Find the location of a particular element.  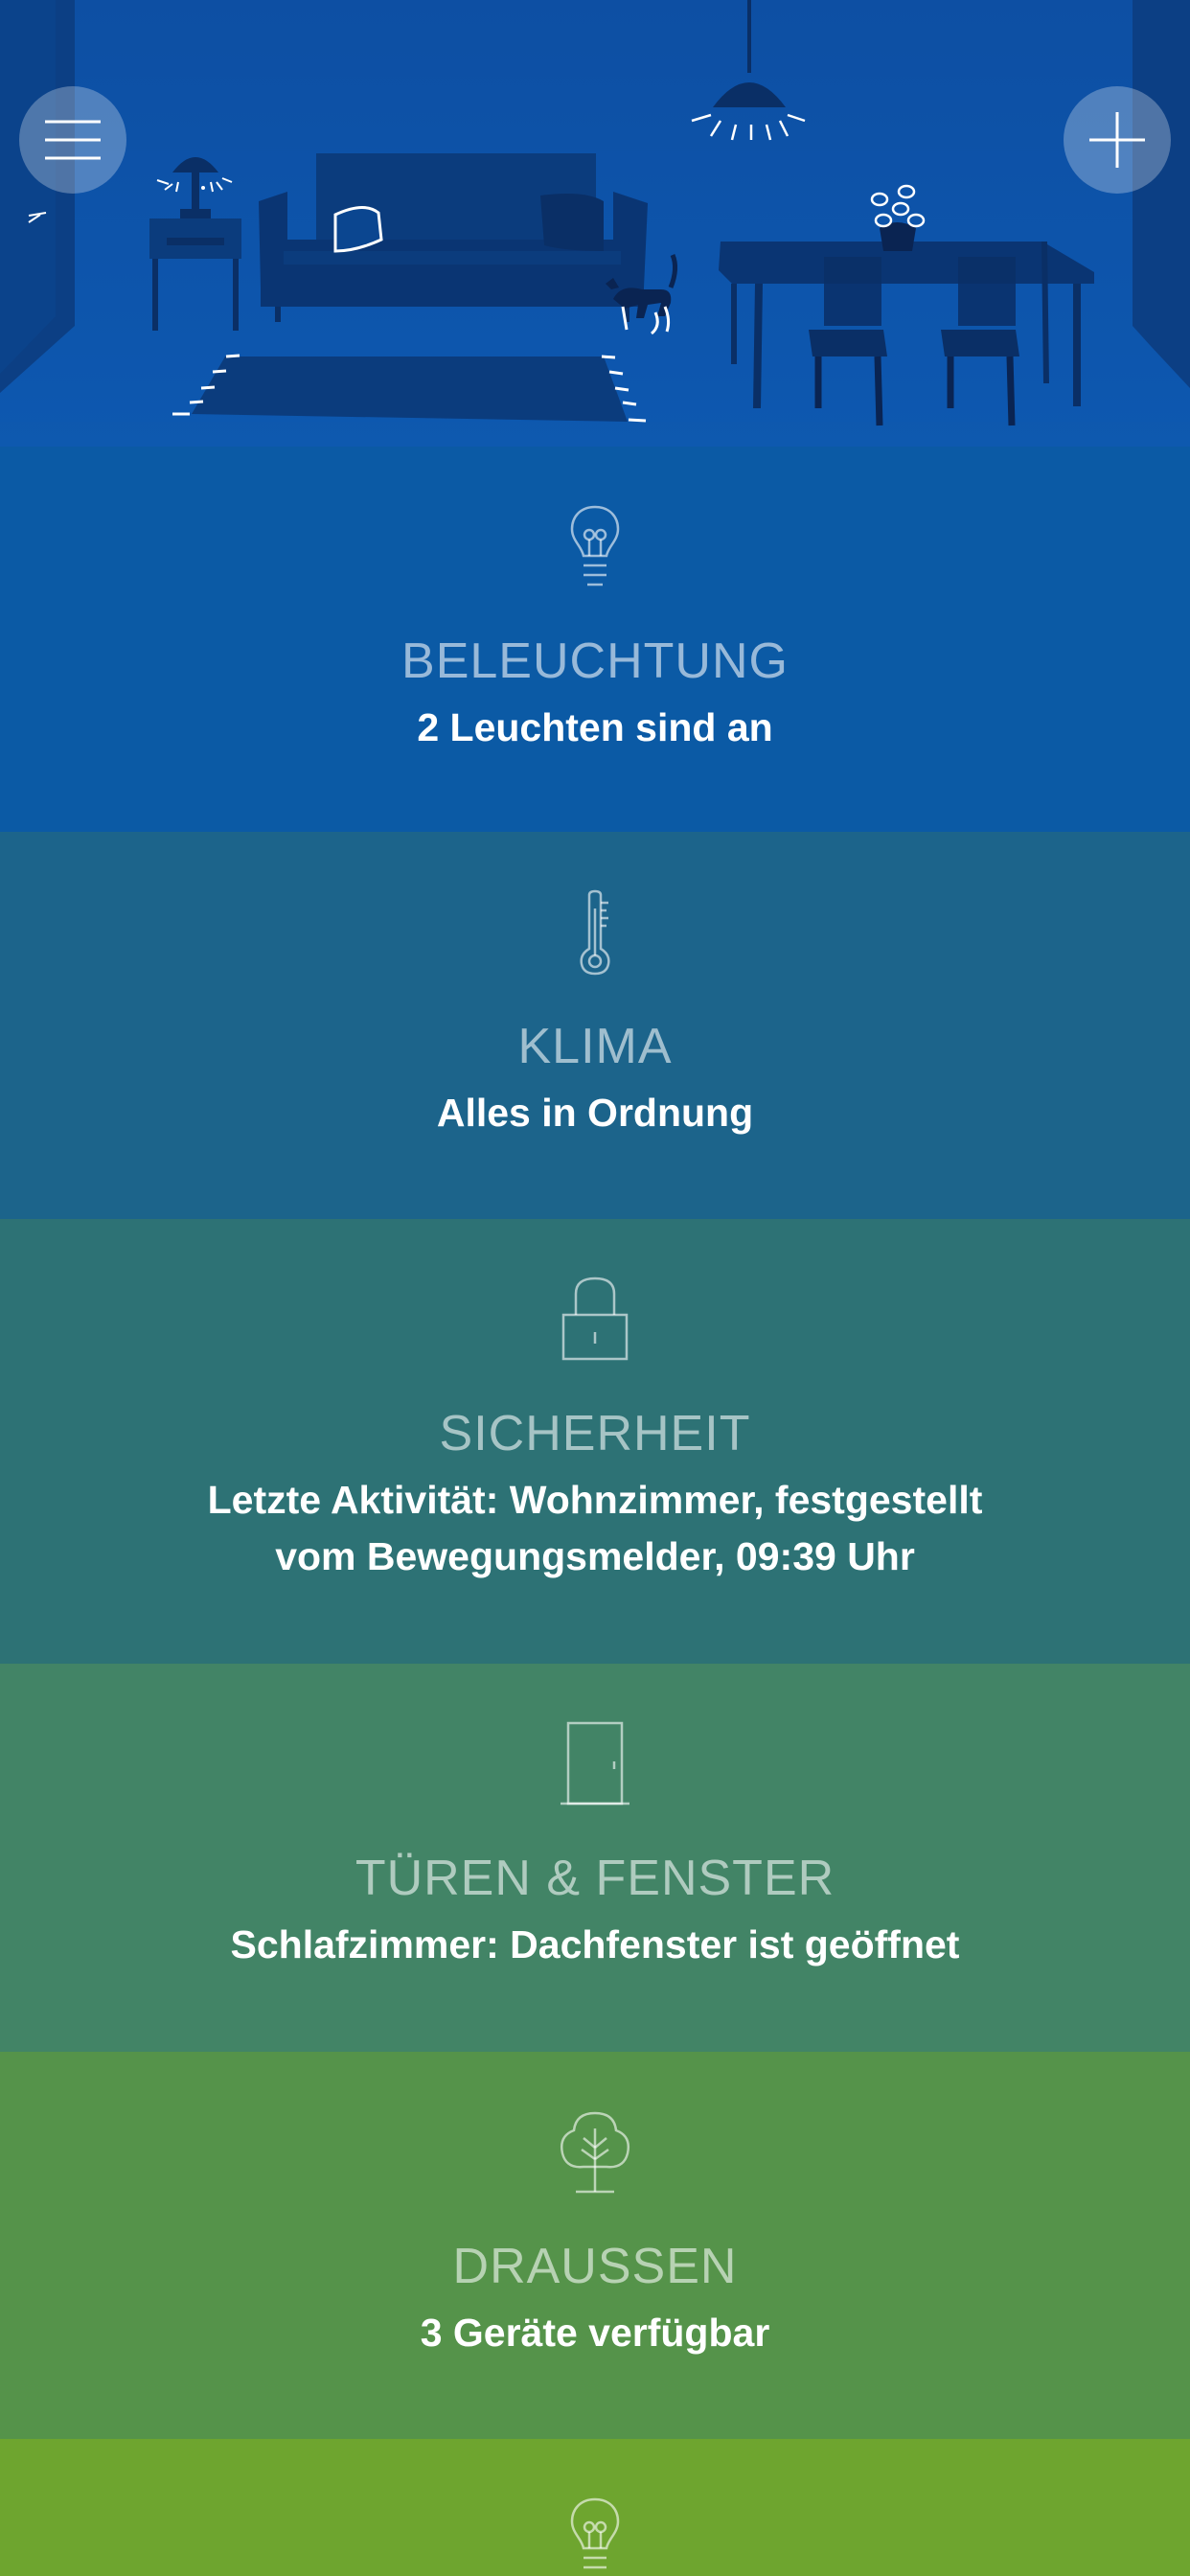

section-title: BELEUCHTUNG is located at coordinates (595, 661).